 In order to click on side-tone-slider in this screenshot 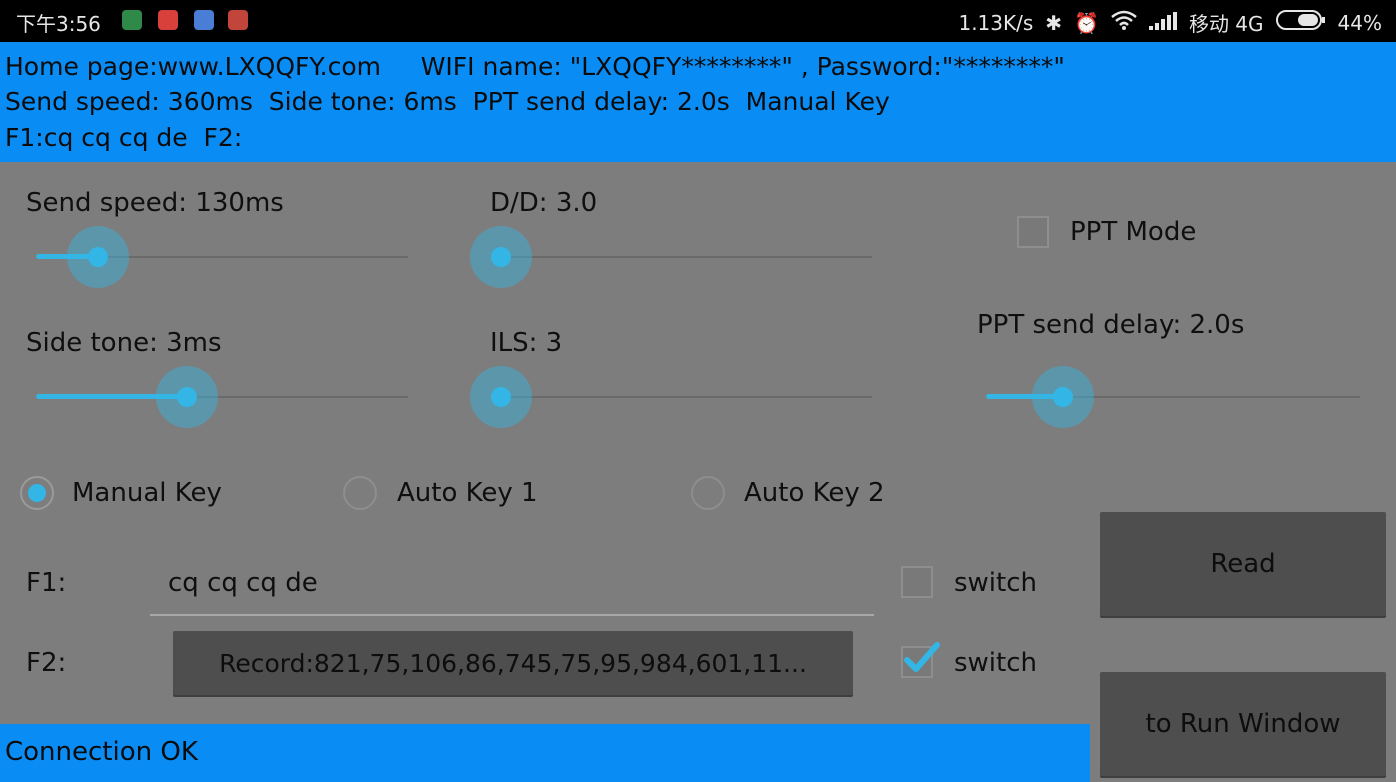, I will do `click(222, 397)`.